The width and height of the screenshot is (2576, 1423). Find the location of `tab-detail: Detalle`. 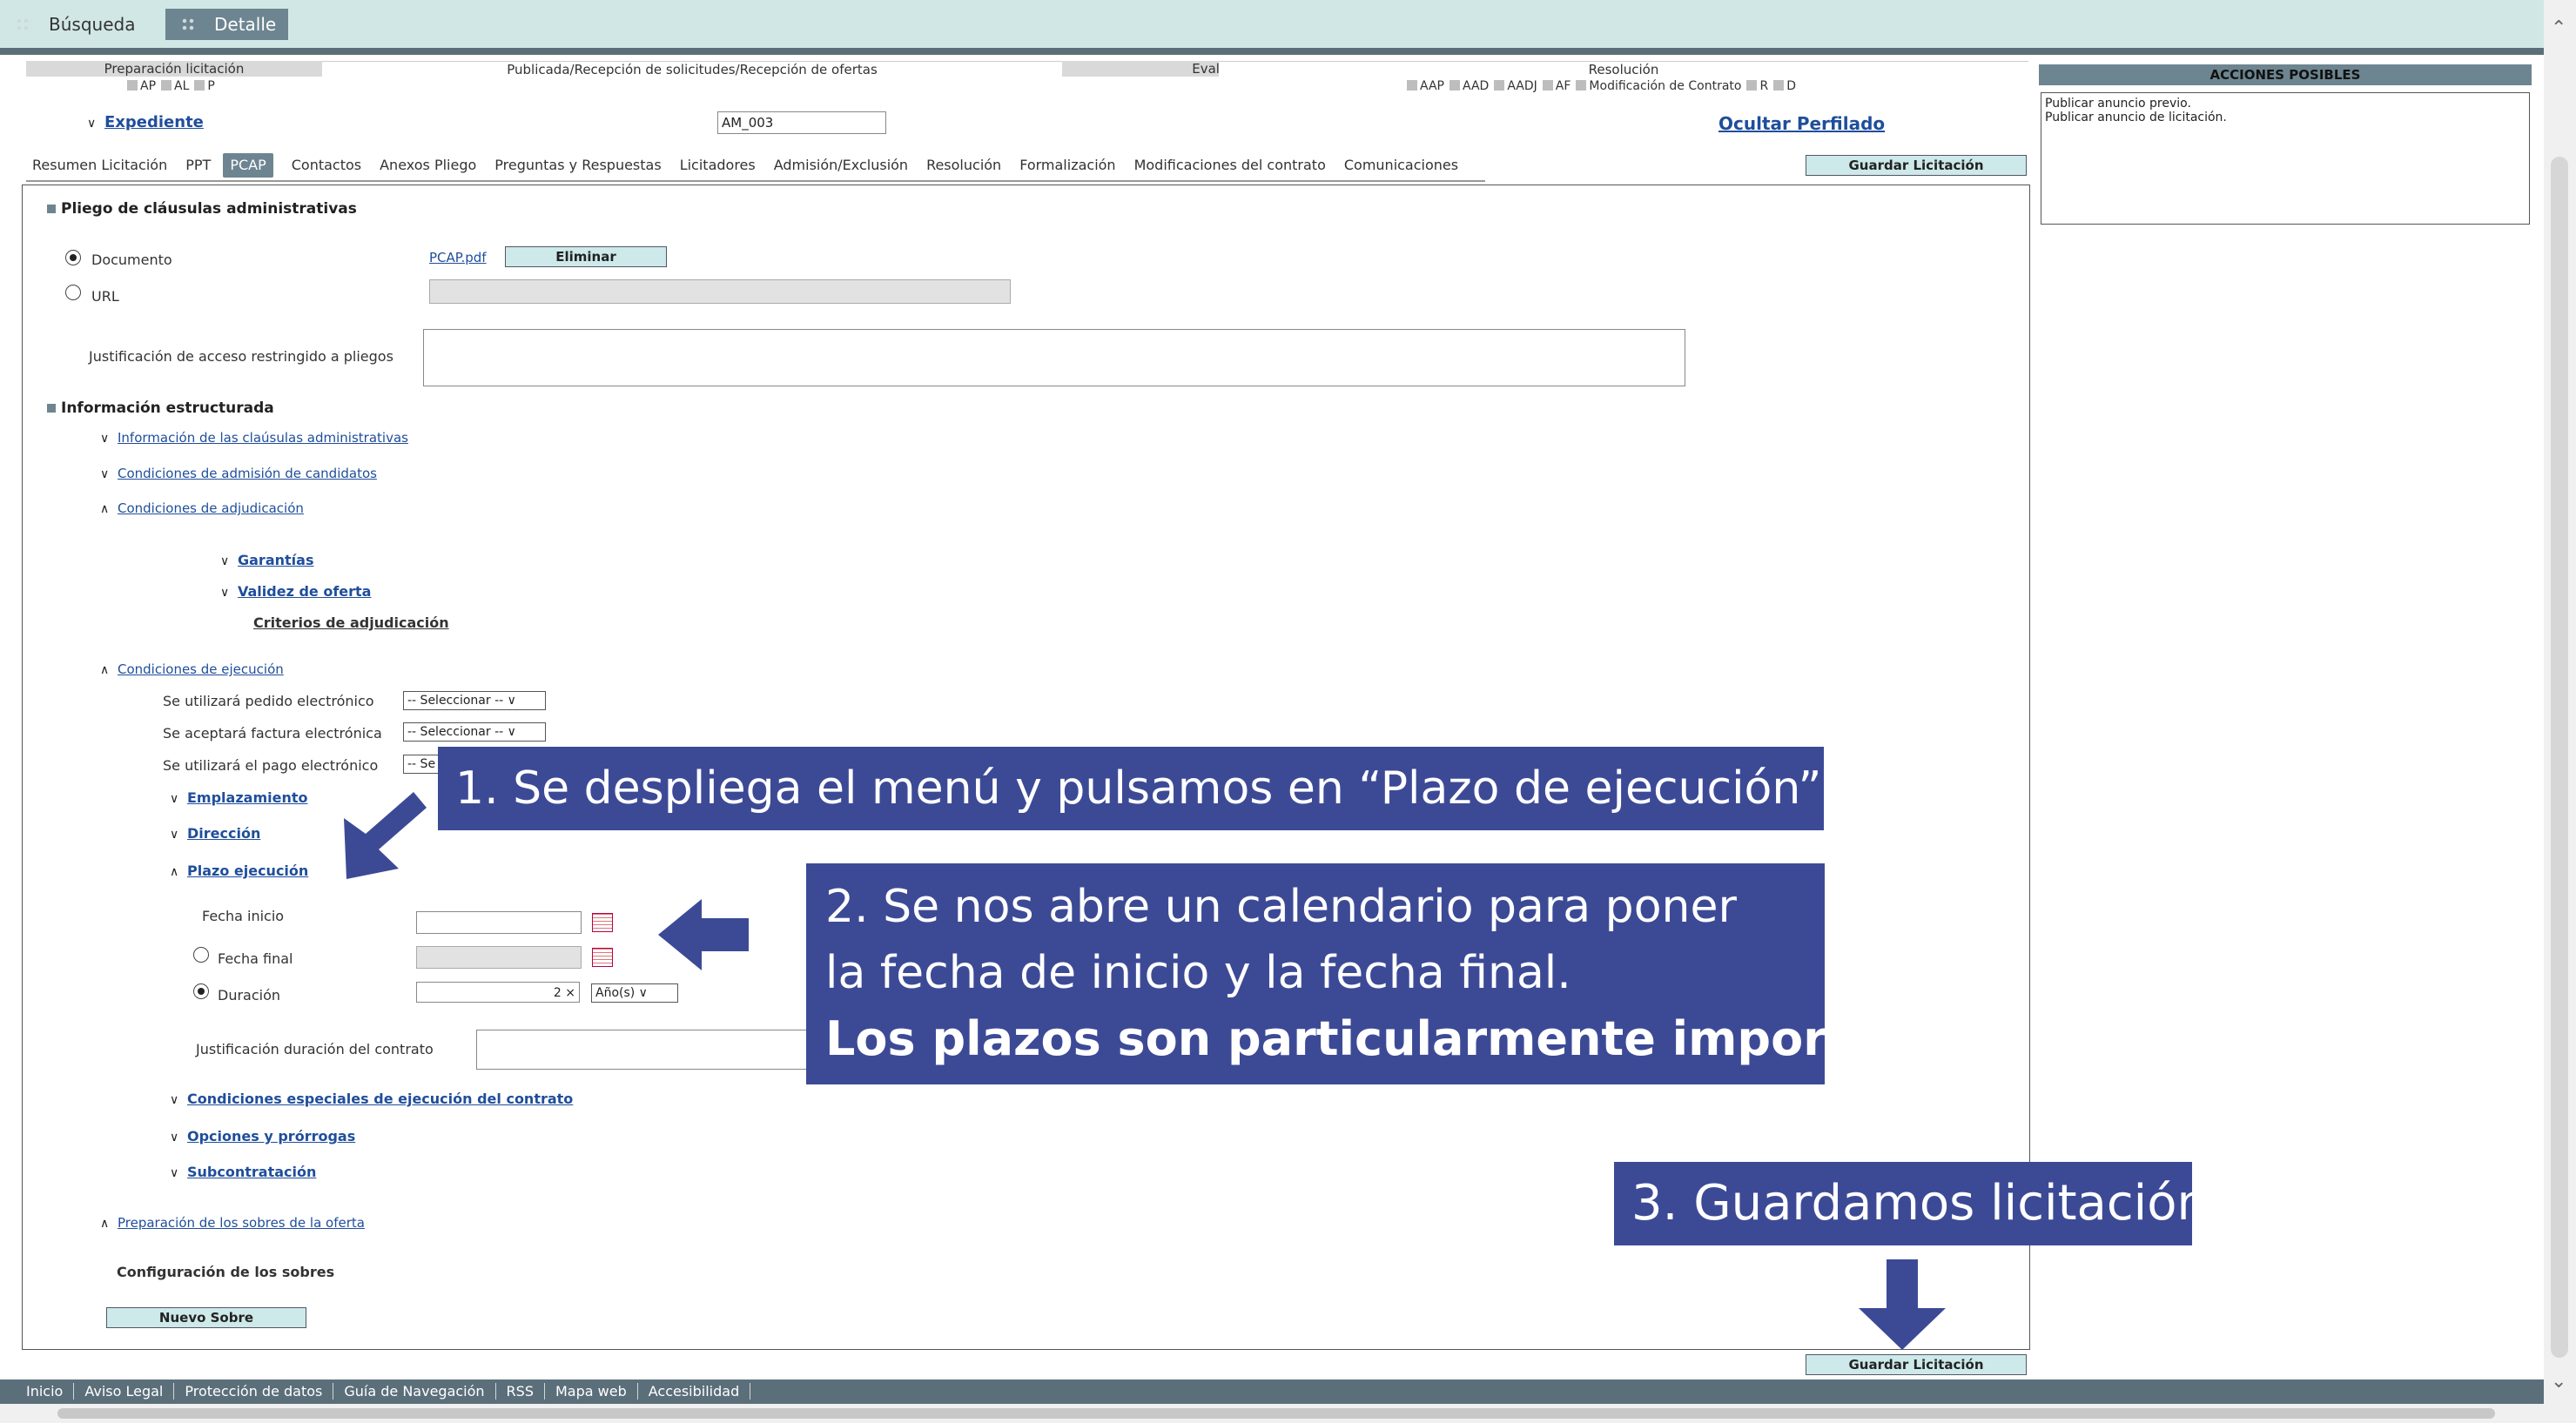

tab-detail: Detalle is located at coordinates (227, 25).